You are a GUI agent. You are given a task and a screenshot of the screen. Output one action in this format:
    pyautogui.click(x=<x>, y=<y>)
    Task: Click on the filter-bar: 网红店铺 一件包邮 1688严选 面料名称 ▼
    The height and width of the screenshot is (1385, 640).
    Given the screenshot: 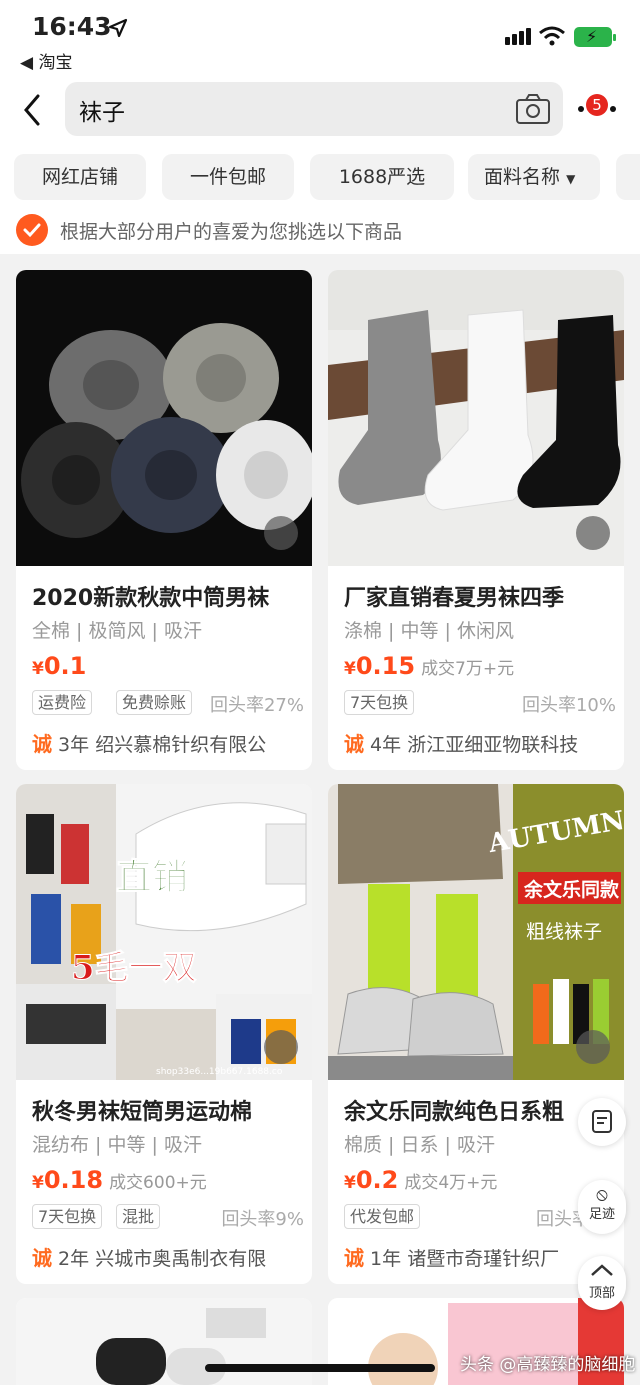 What is the action you would take?
    pyautogui.click(x=320, y=178)
    